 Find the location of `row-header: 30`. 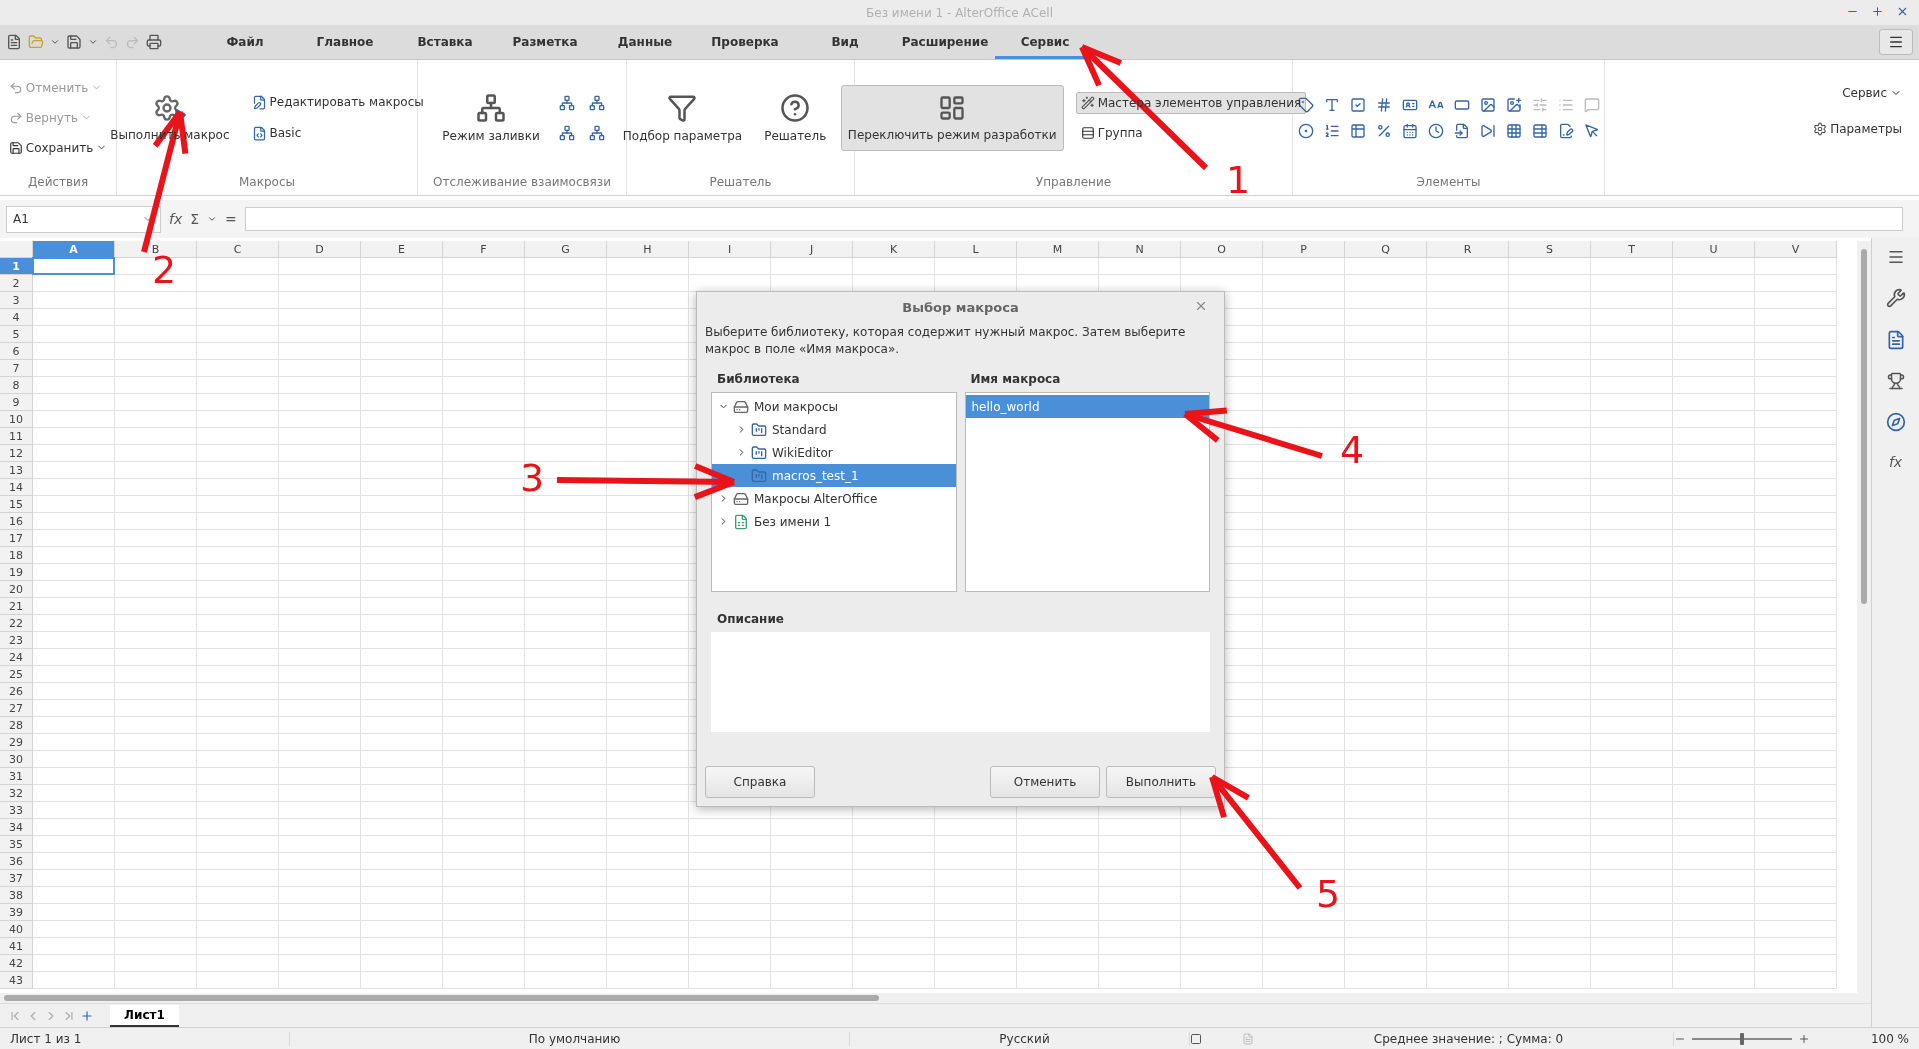

row-header: 30 is located at coordinates (16, 759).